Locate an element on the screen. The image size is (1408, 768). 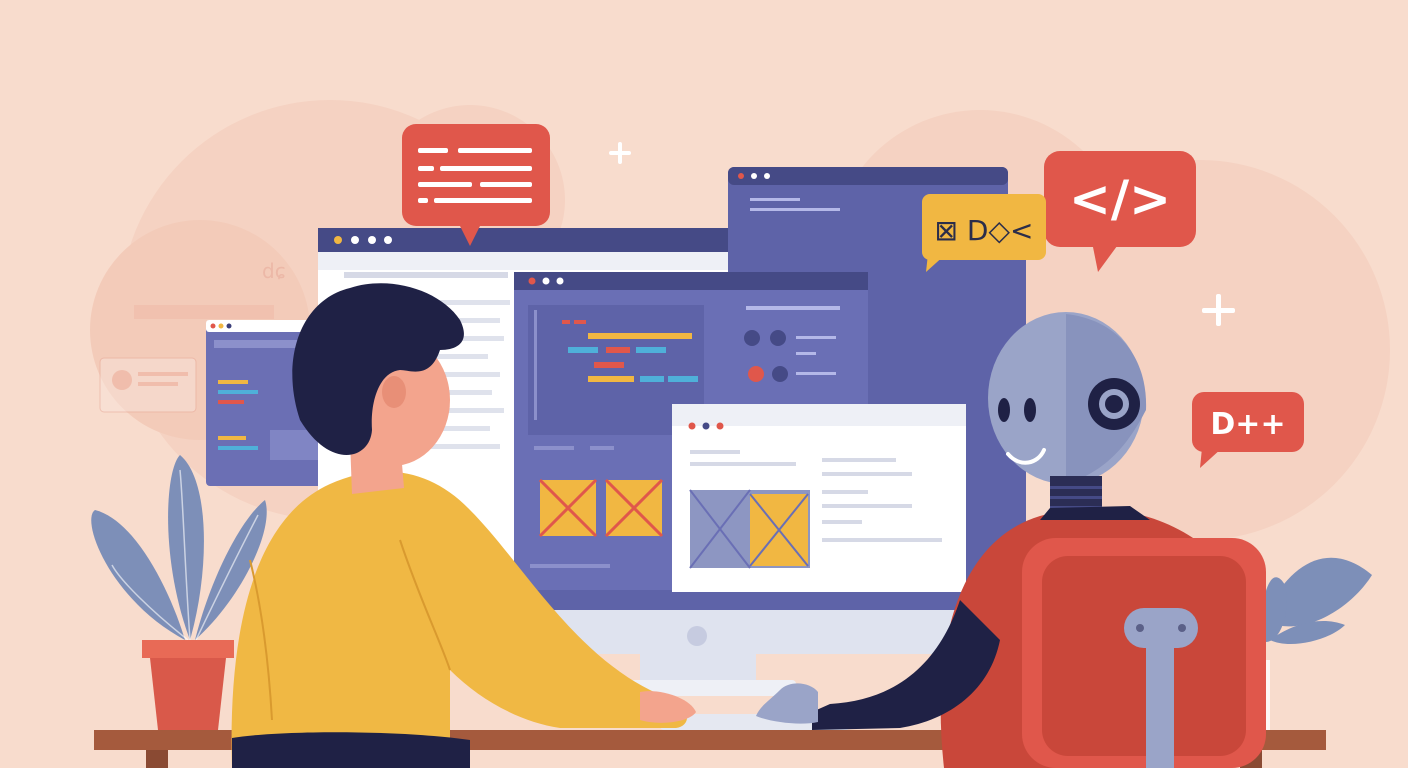
symbol-bubble-text: ⊠ D◇< is located at coordinates (984, 230).